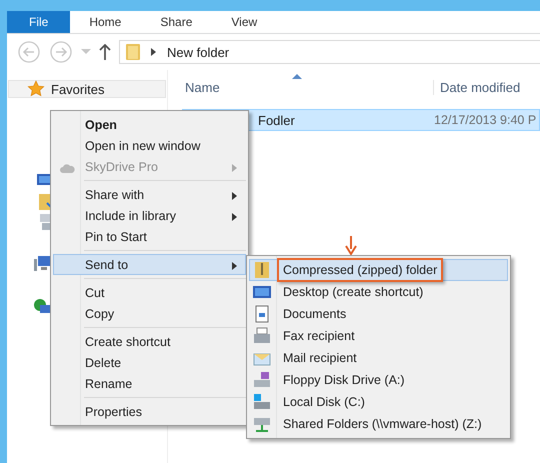 Image resolution: width=540 pixels, height=463 pixels. I want to click on menu-item: Documents, so click(378, 314).